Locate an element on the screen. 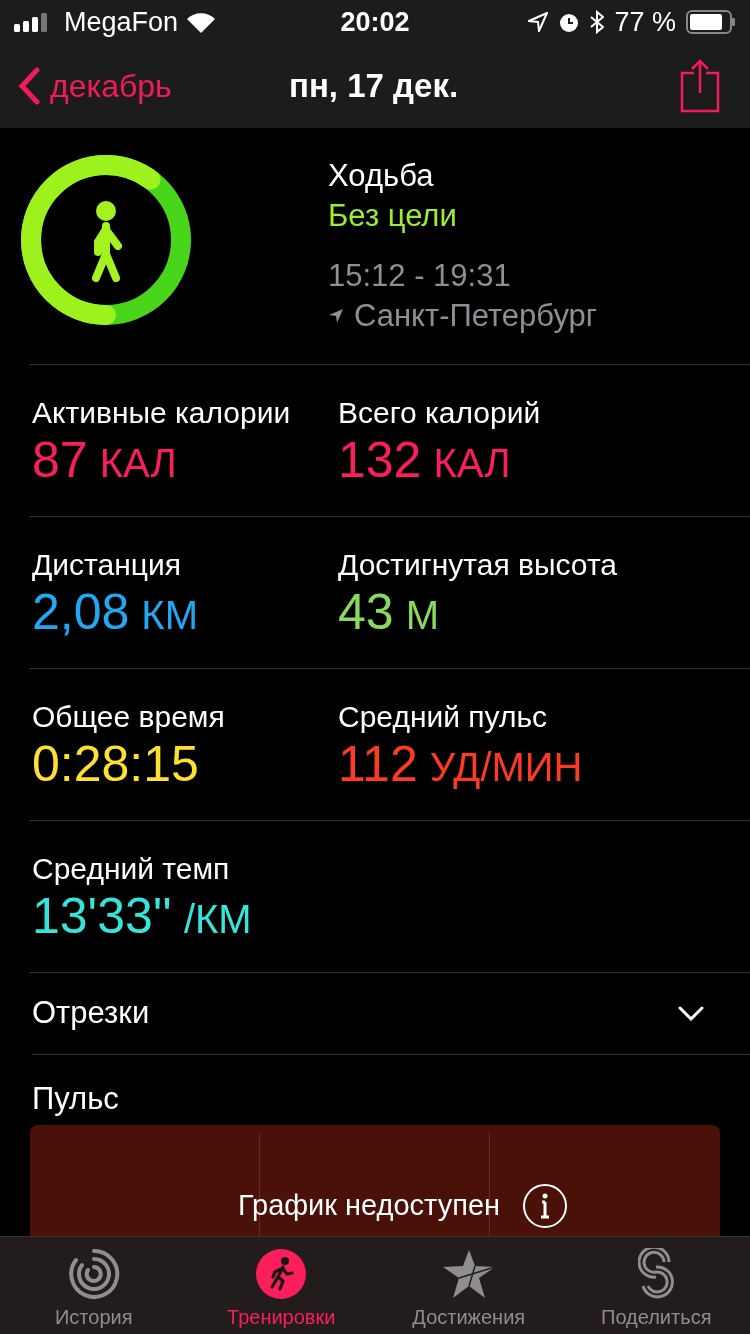 Image resolution: width=750 pixels, height=1334 pixels. workout-time: 15:12 - 19:31 is located at coordinates (420, 276).